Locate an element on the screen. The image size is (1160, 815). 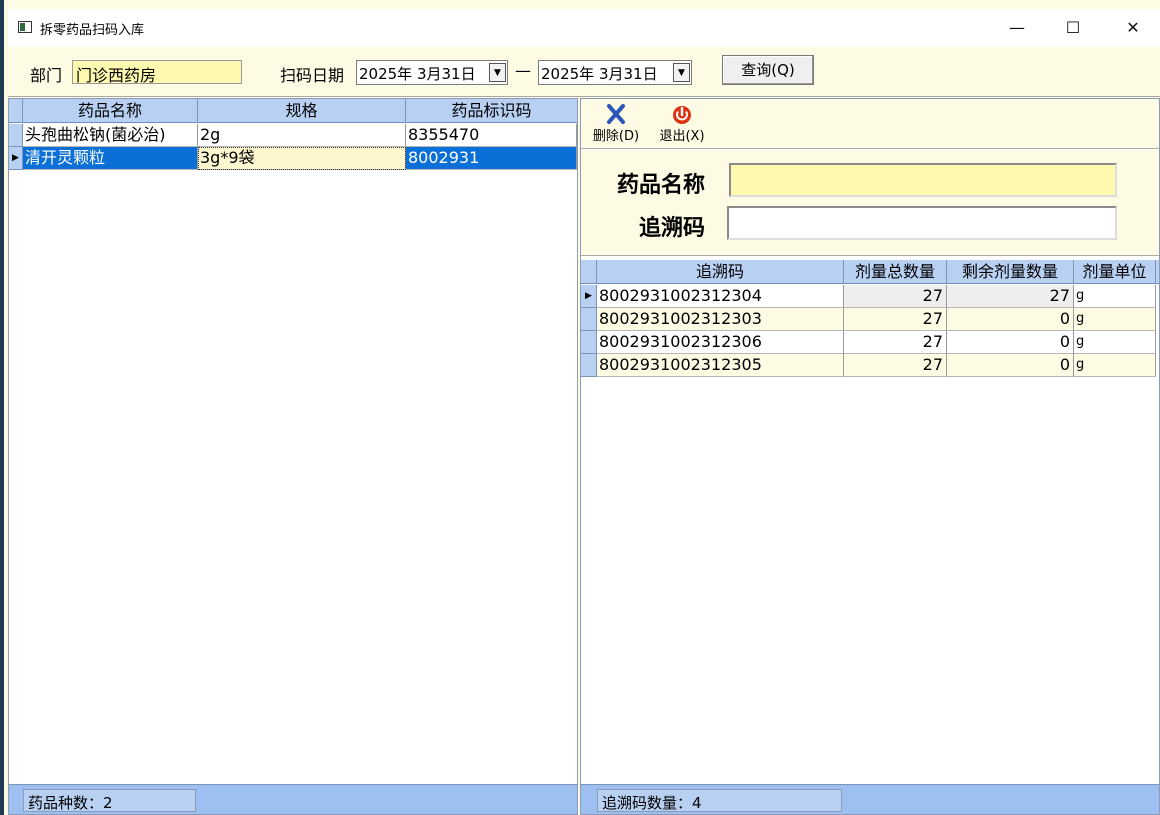
col-drug-name: 药品名称 is located at coordinates (110, 111).